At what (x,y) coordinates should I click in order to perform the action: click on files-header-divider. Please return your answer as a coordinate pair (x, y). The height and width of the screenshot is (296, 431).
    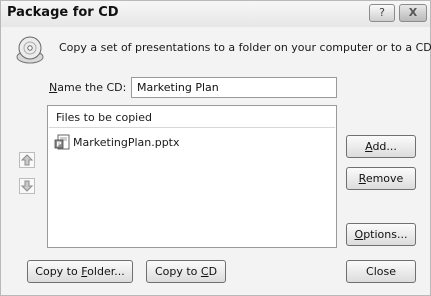
    Looking at the image, I should click on (192, 127).